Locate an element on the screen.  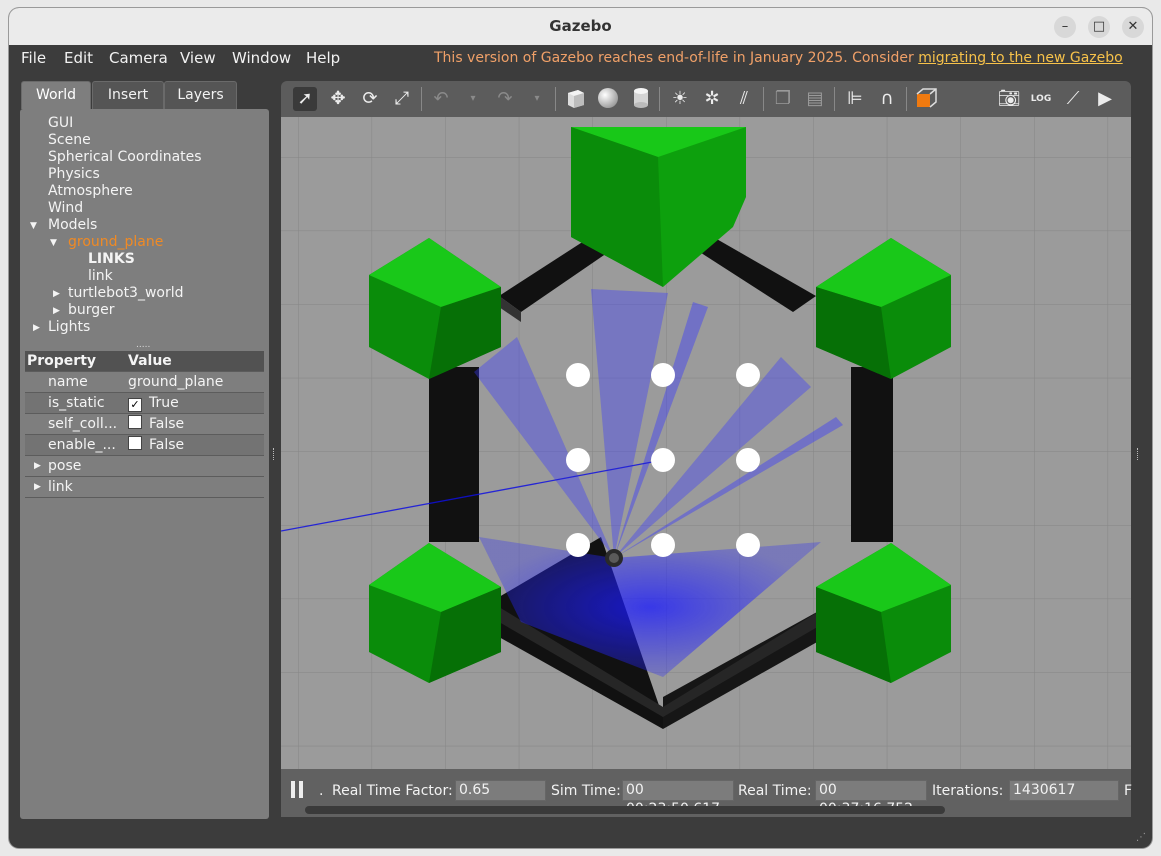
tab-insert: Insert is located at coordinates (128, 95).